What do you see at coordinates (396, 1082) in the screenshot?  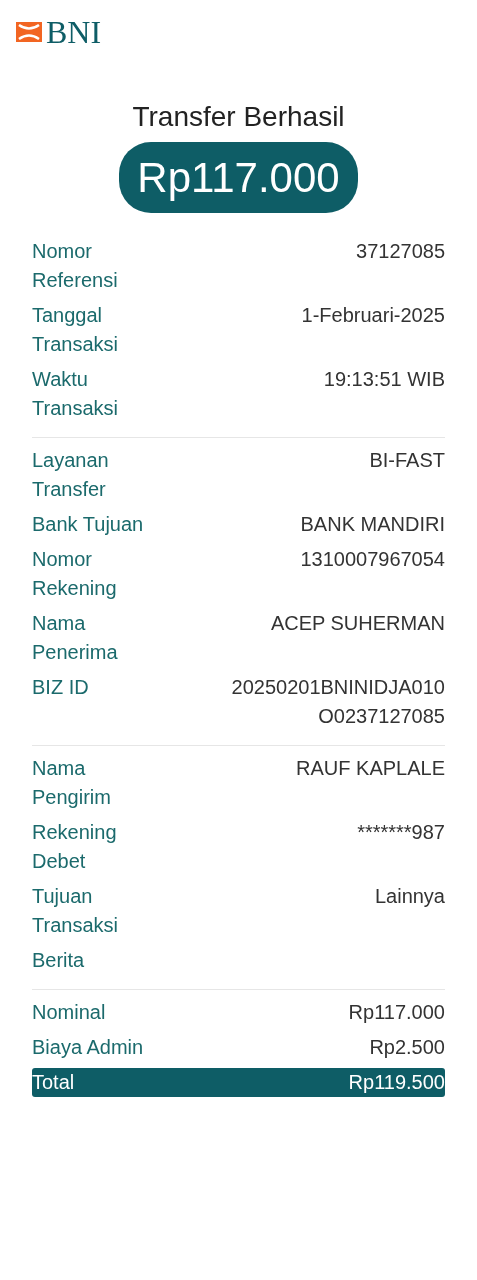 I see `field-value: Rp119.500` at bounding box center [396, 1082].